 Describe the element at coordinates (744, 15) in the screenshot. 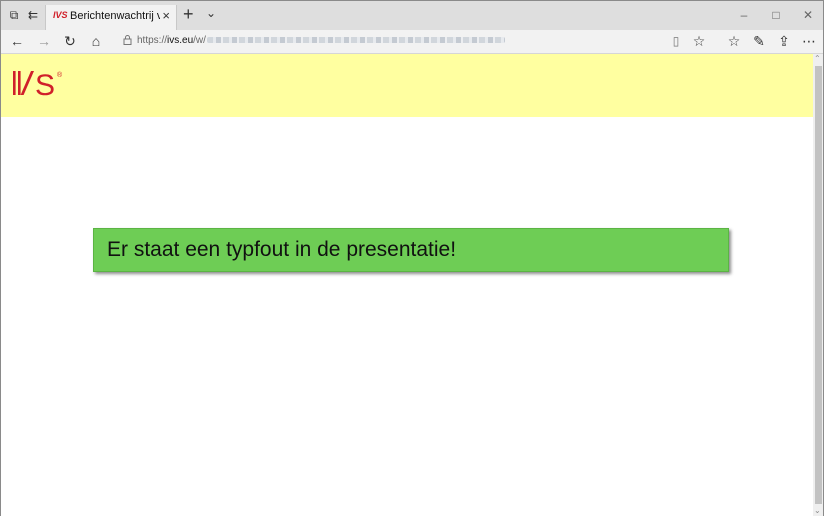

I see `minimize-button: –` at that location.